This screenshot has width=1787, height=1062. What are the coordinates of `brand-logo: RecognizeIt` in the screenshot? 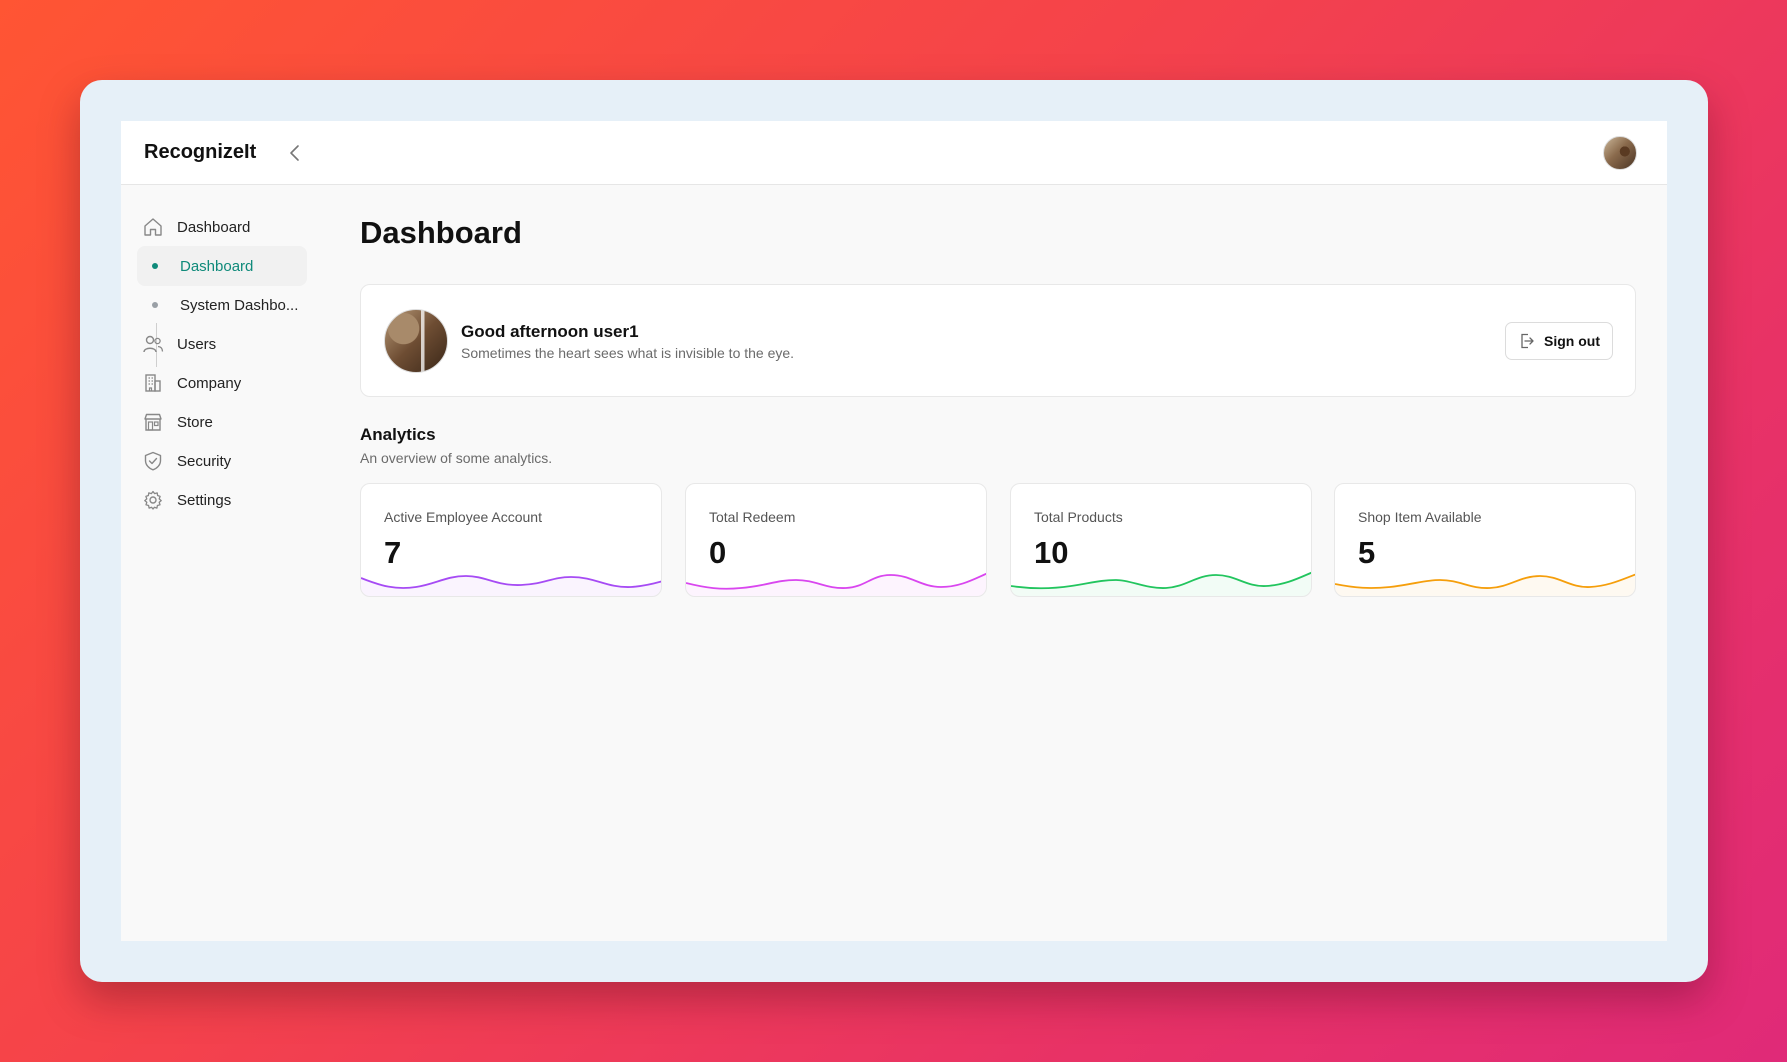 It's located at (200, 152).